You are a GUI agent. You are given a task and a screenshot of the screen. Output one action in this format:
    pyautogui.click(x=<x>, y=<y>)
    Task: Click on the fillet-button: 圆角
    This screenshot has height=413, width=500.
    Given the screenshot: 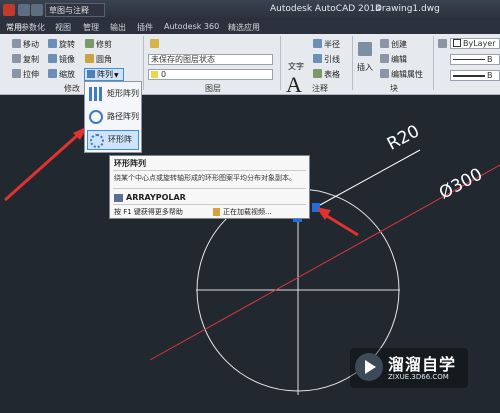 What is the action you would take?
    pyautogui.click(x=98, y=59)
    